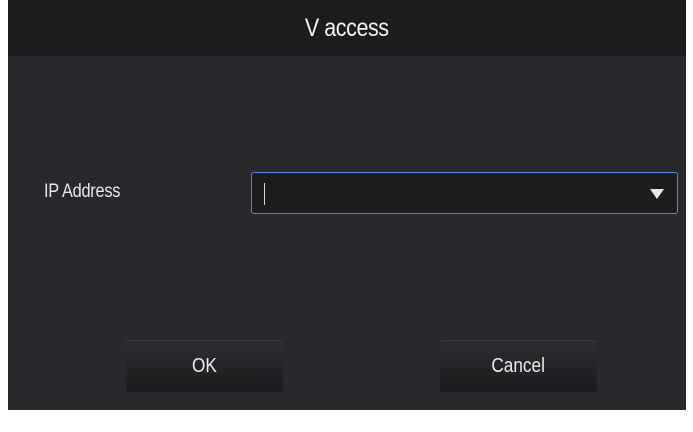 Image resolution: width=693 pixels, height=432 pixels. I want to click on dialog-title: V access, so click(347, 27).